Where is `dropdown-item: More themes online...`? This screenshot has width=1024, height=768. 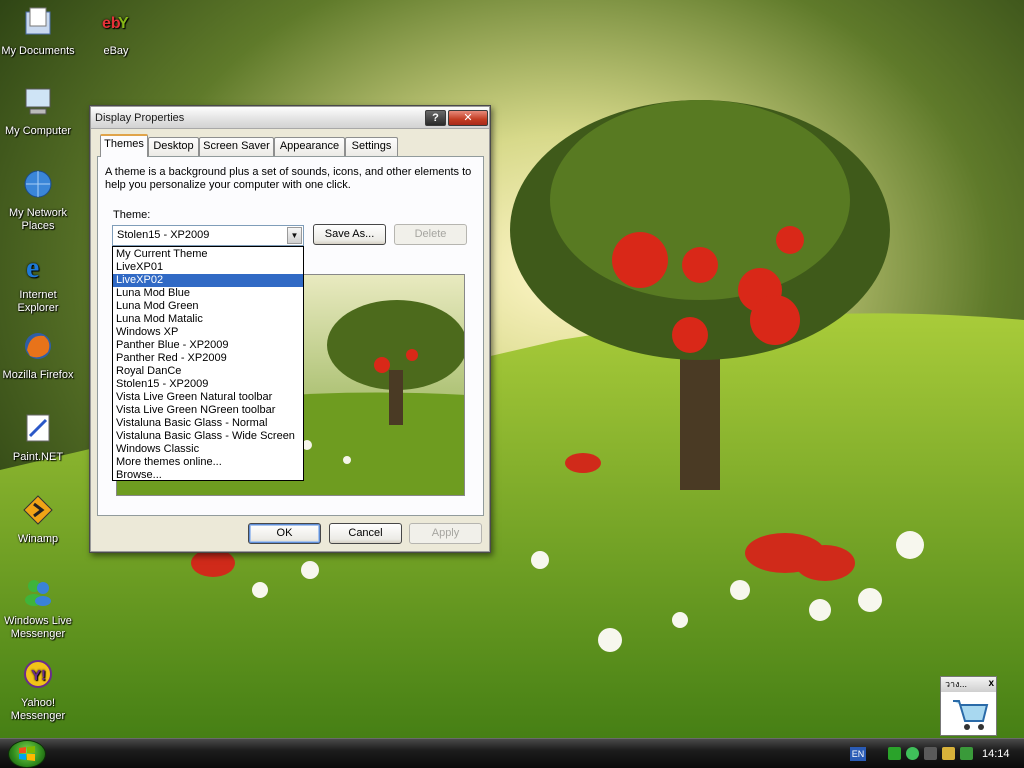 dropdown-item: More themes online... is located at coordinates (208, 462).